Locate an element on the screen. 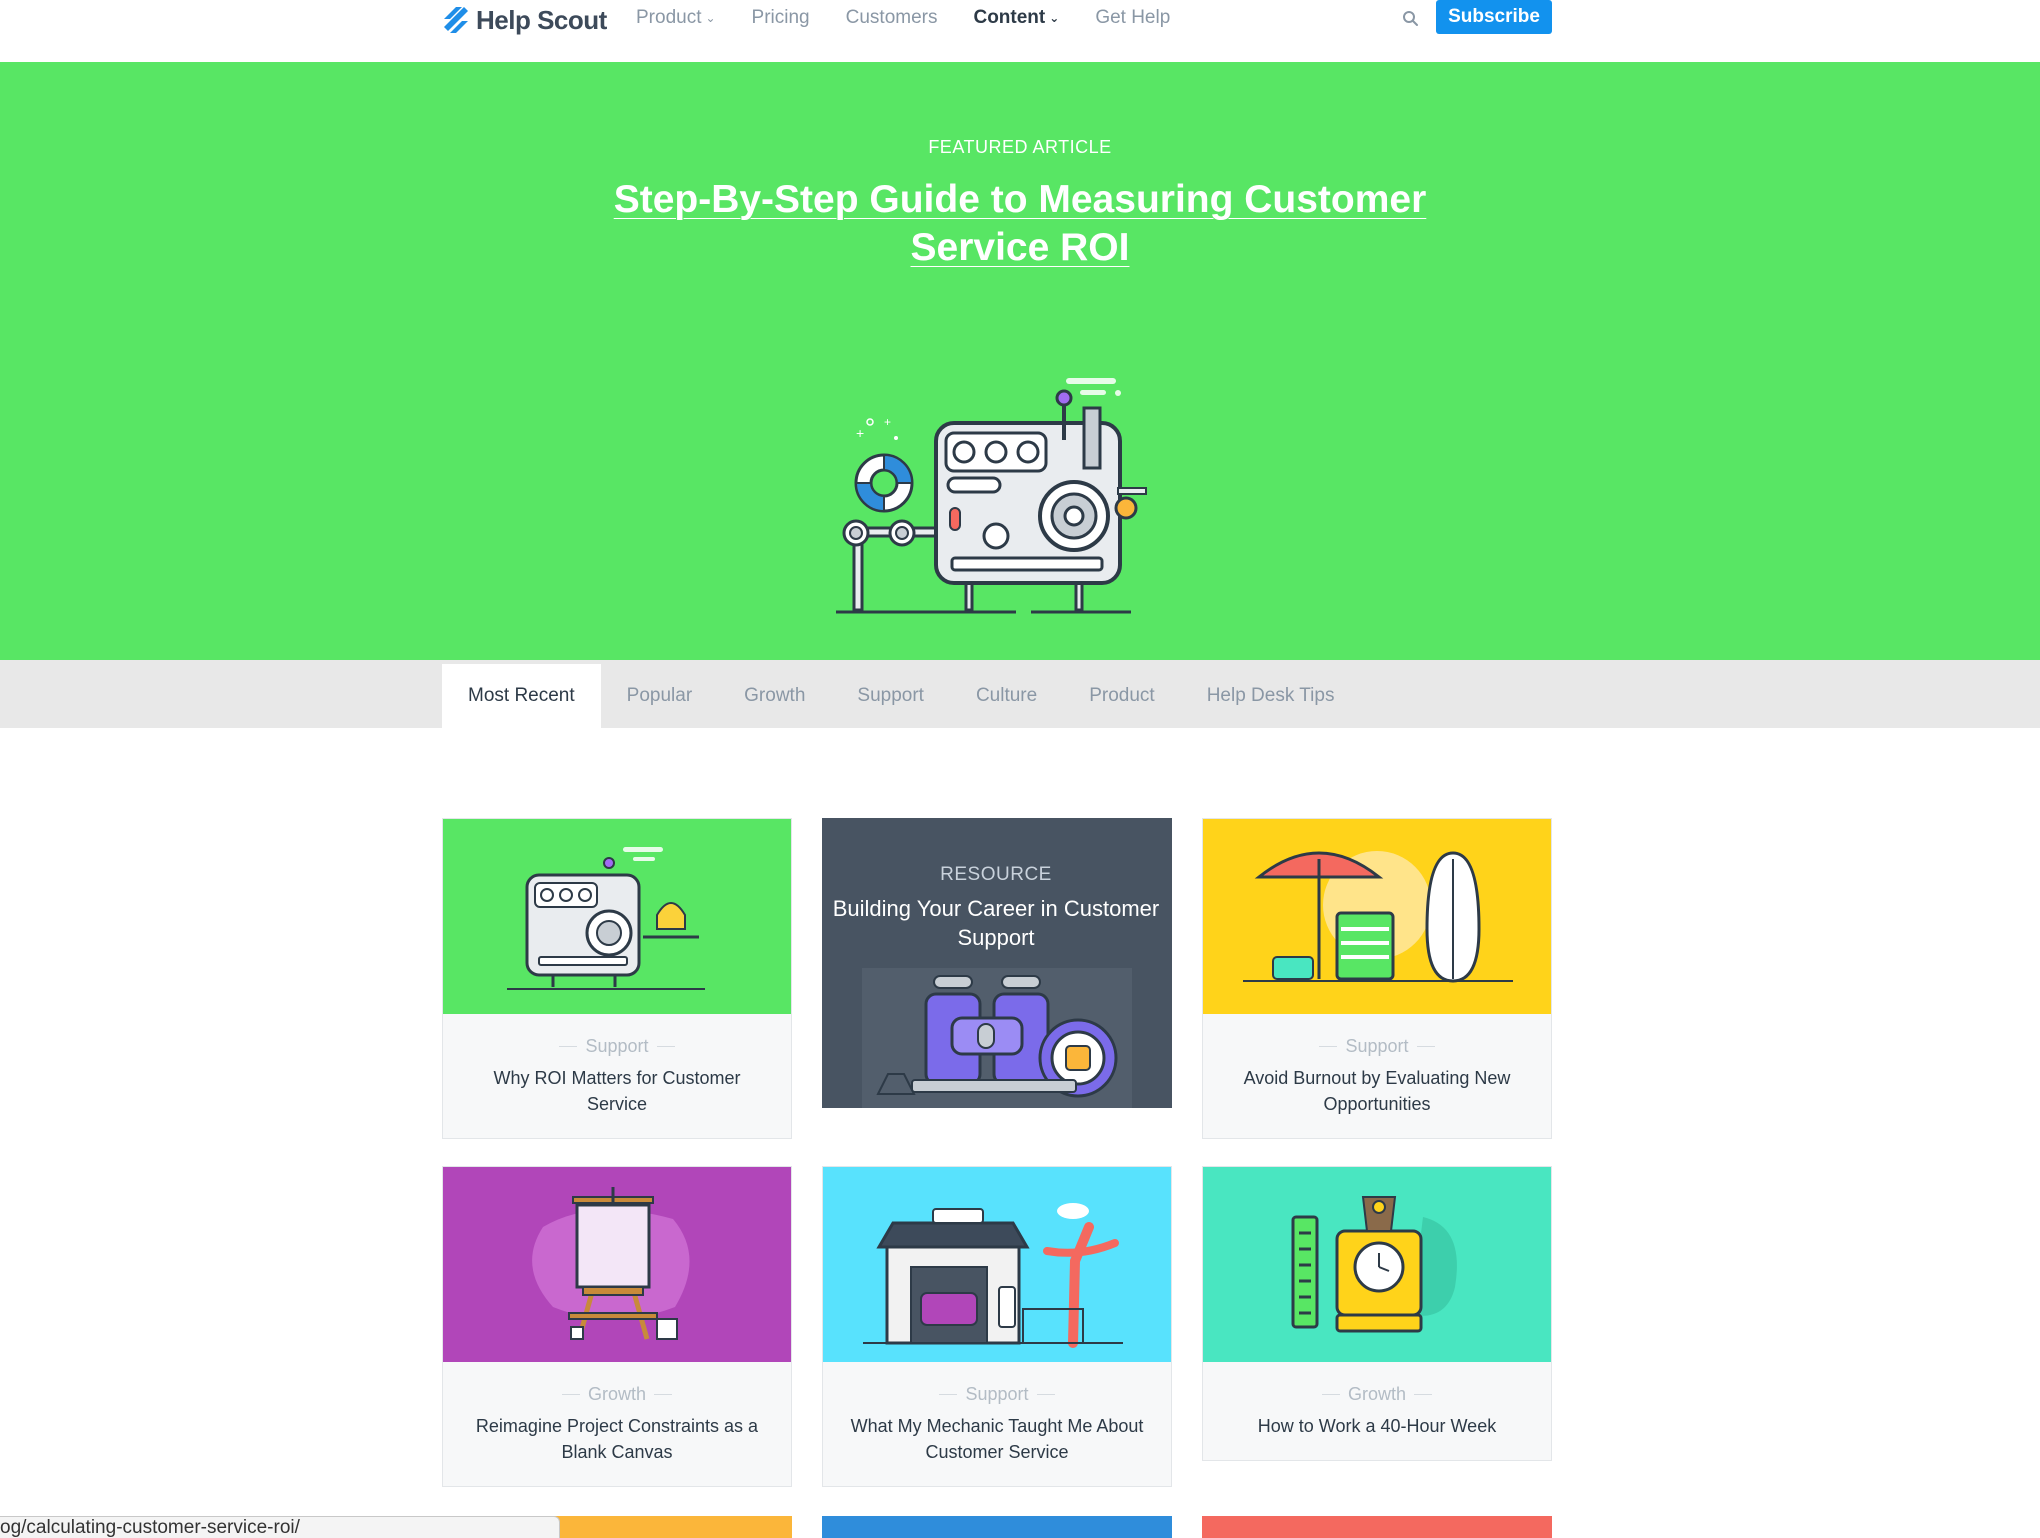 The width and height of the screenshot is (2040, 1538). beach-chair-thumbnail is located at coordinates (1378, 917).